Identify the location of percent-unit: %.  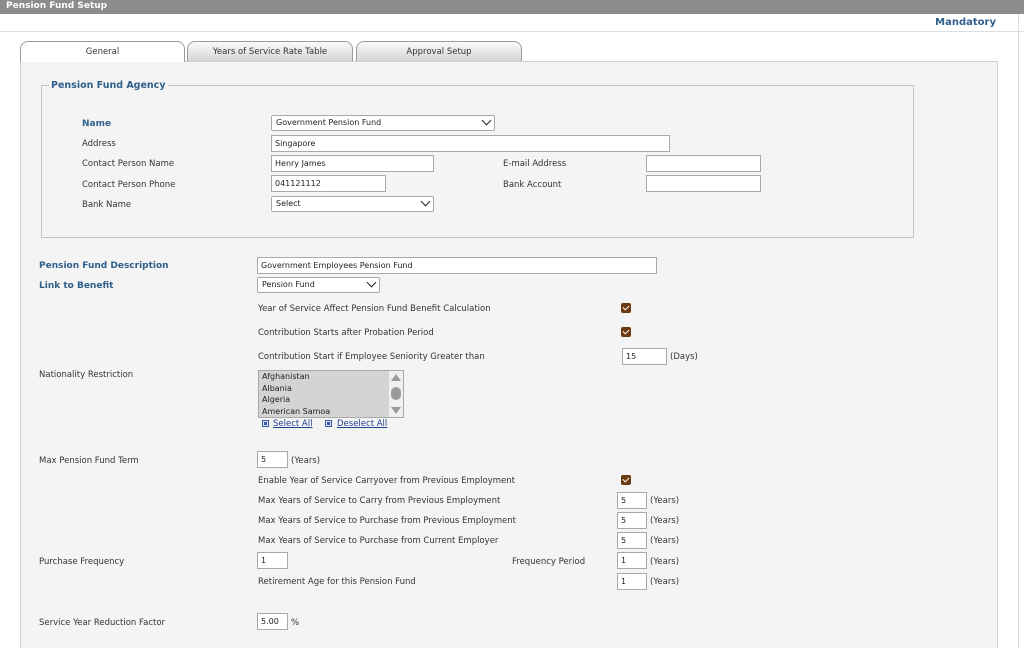
(295, 623).